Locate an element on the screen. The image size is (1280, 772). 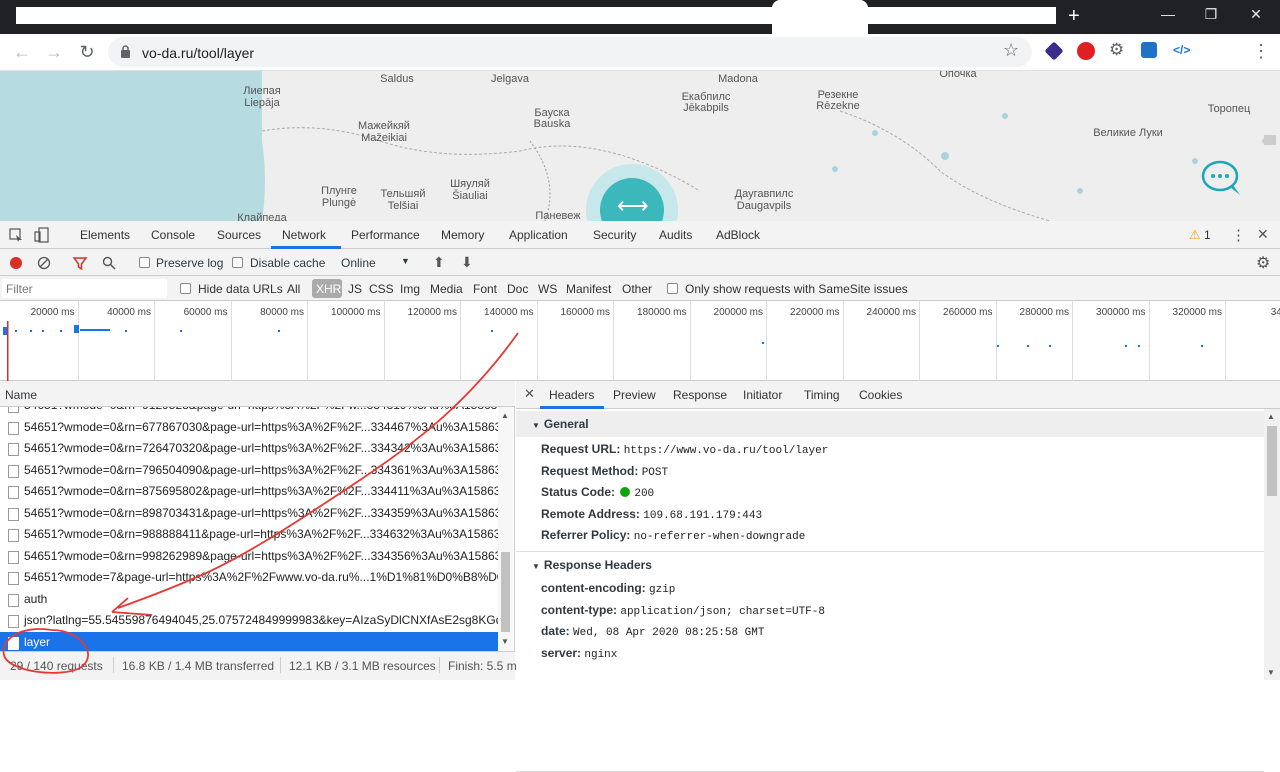
network-settings-icon: ⚙ is located at coordinates (1263, 263).